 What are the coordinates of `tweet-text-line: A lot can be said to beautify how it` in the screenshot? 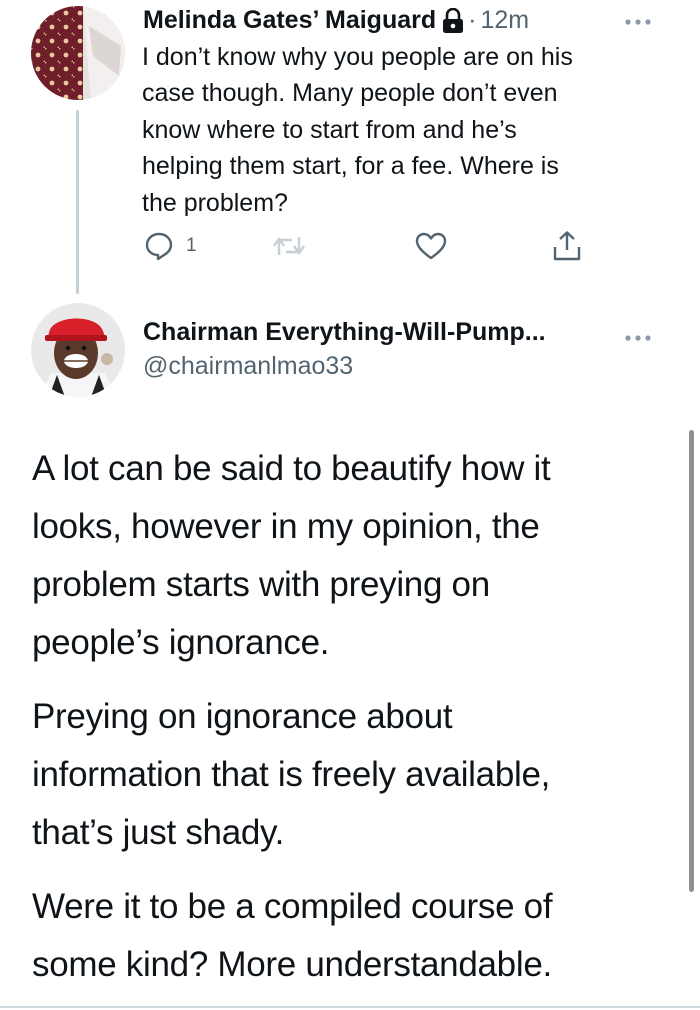 It's located at (291, 468).